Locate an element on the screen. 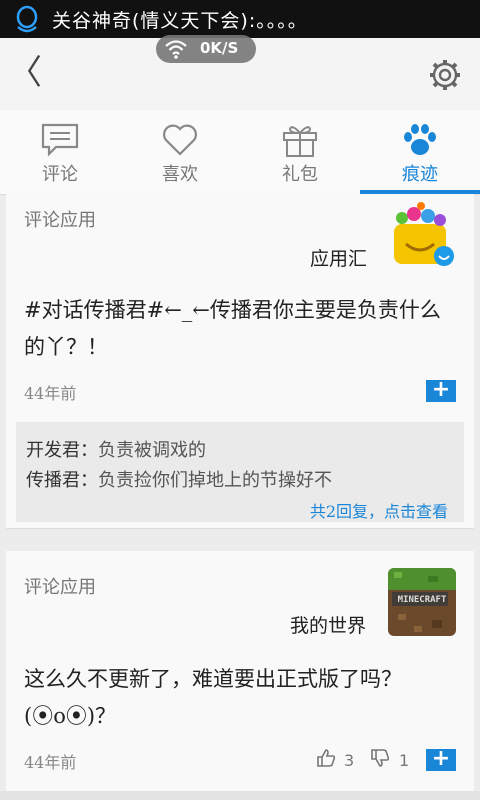 The width and height of the screenshot is (480, 800). tab-comments: 评论 is located at coordinates (60, 152).